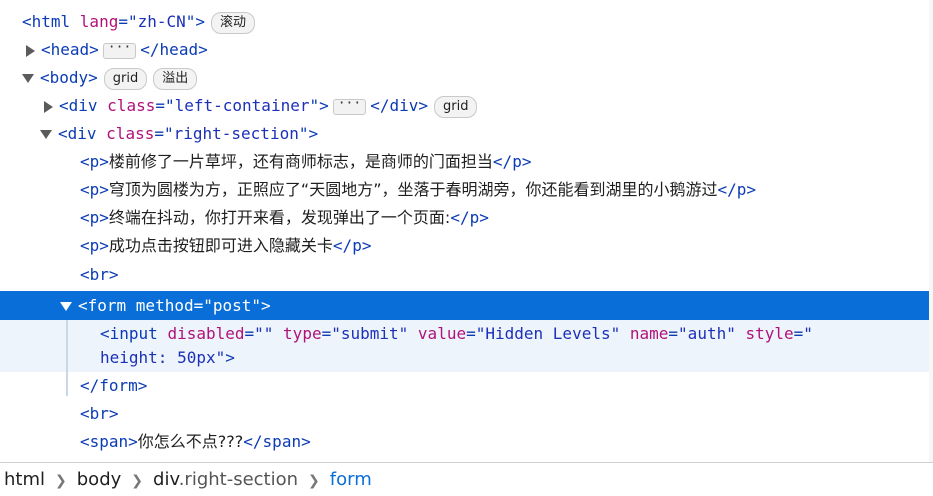 This screenshot has height=496, width=933. I want to click on input-attr-value: value, so click(442, 333).